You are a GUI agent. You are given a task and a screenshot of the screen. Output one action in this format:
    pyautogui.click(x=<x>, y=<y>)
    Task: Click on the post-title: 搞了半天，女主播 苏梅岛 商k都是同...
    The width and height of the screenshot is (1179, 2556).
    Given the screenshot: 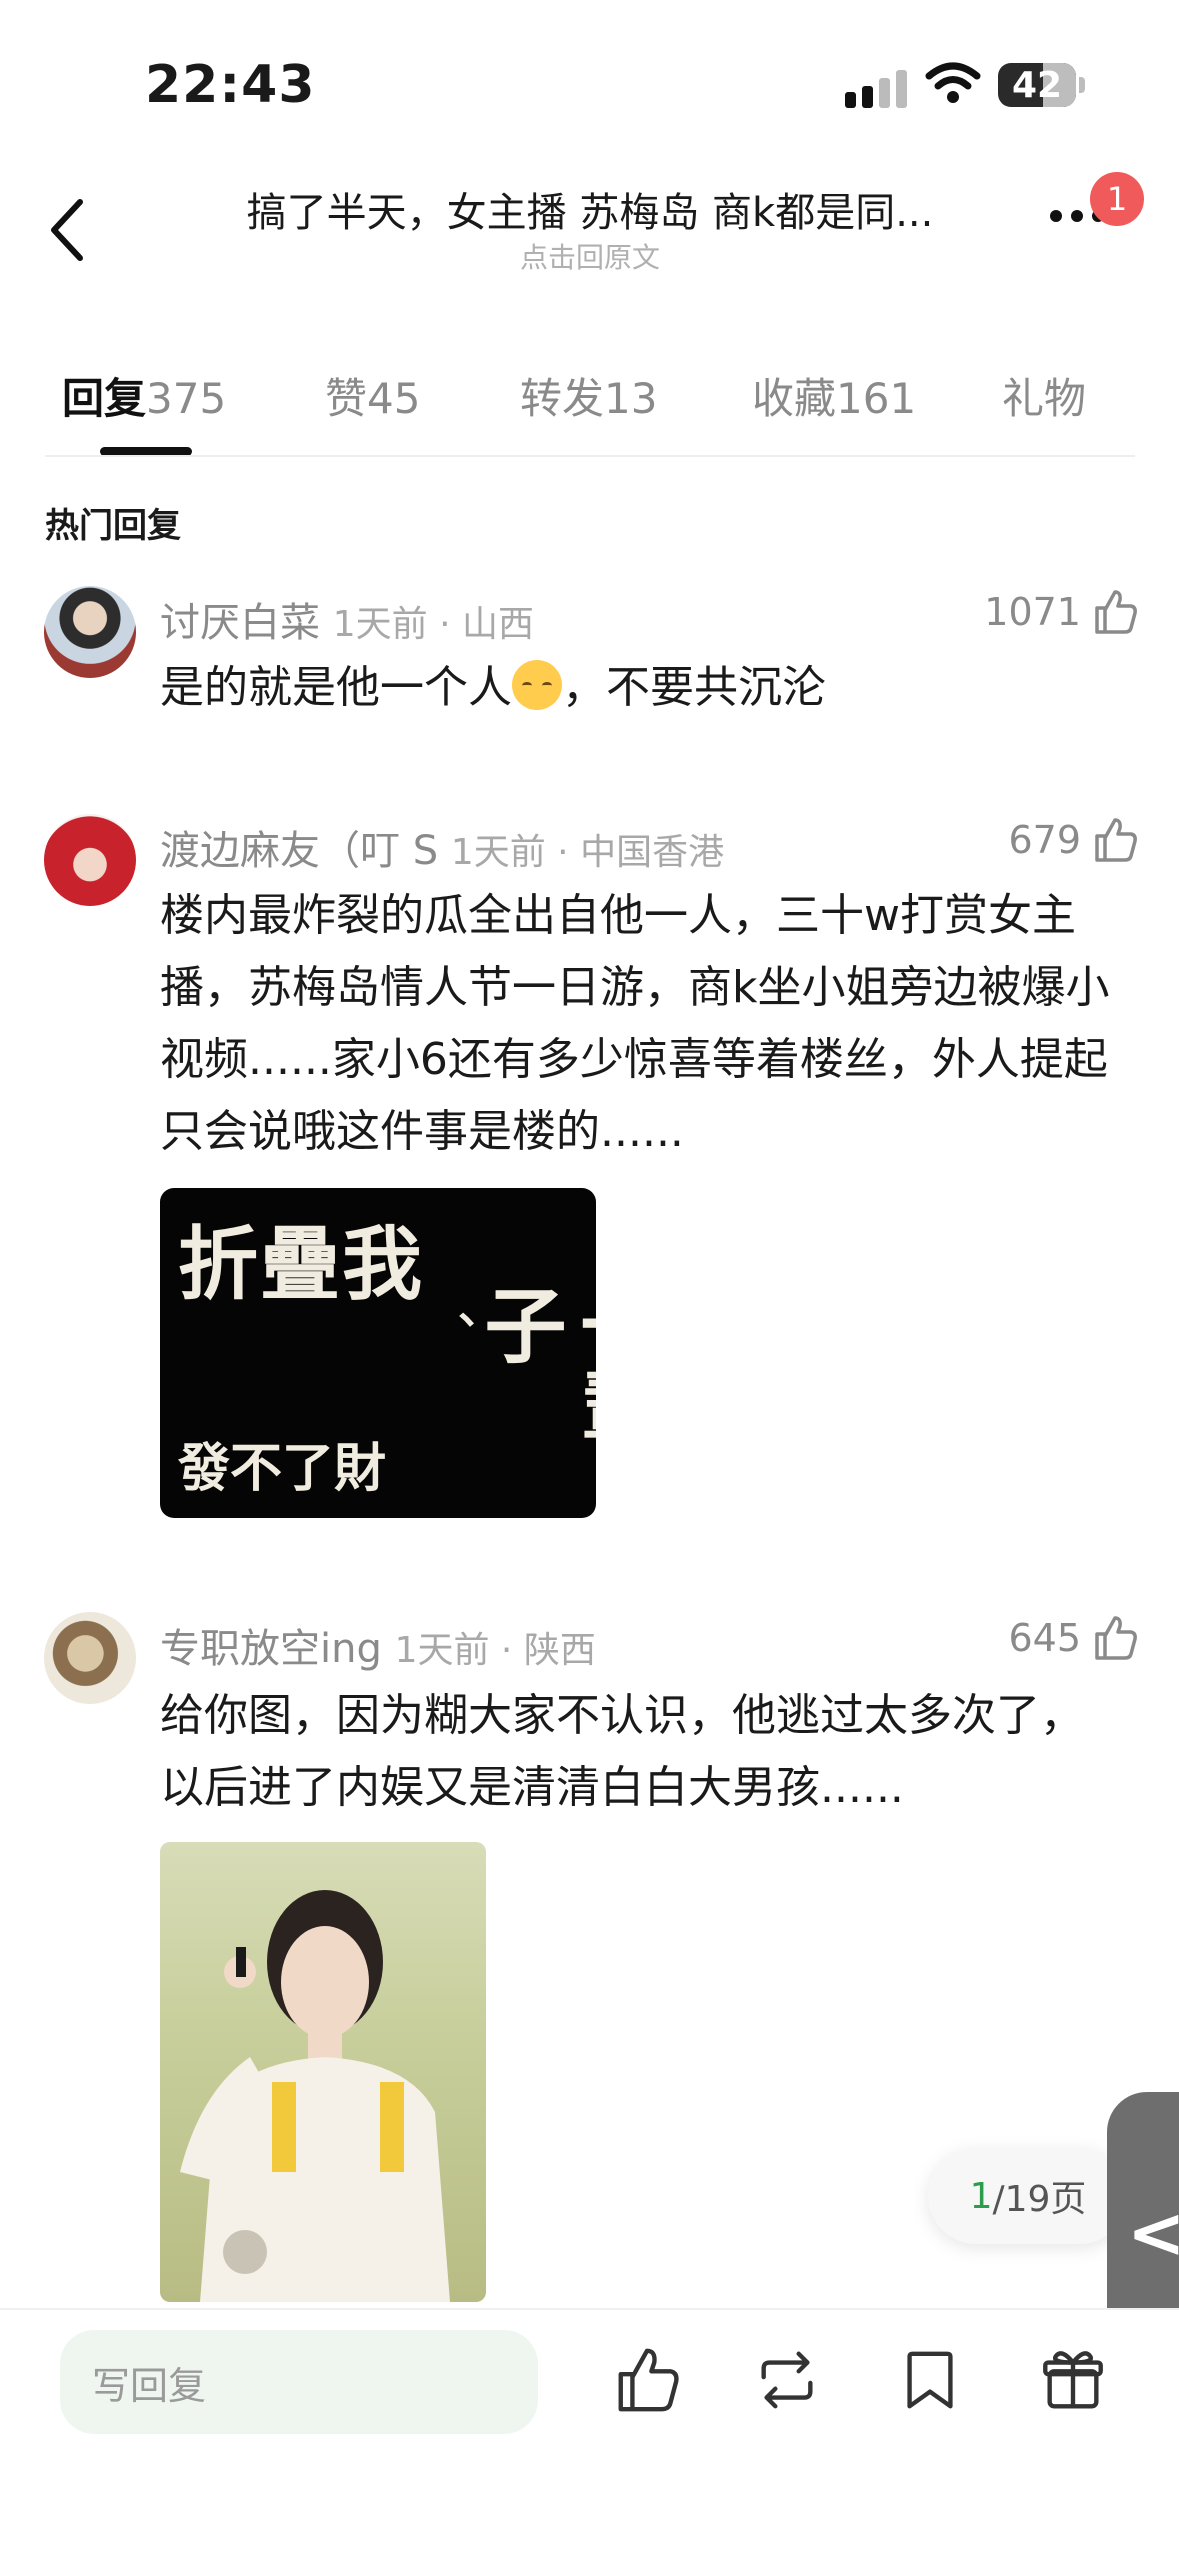 What is the action you would take?
    pyautogui.click(x=590, y=209)
    